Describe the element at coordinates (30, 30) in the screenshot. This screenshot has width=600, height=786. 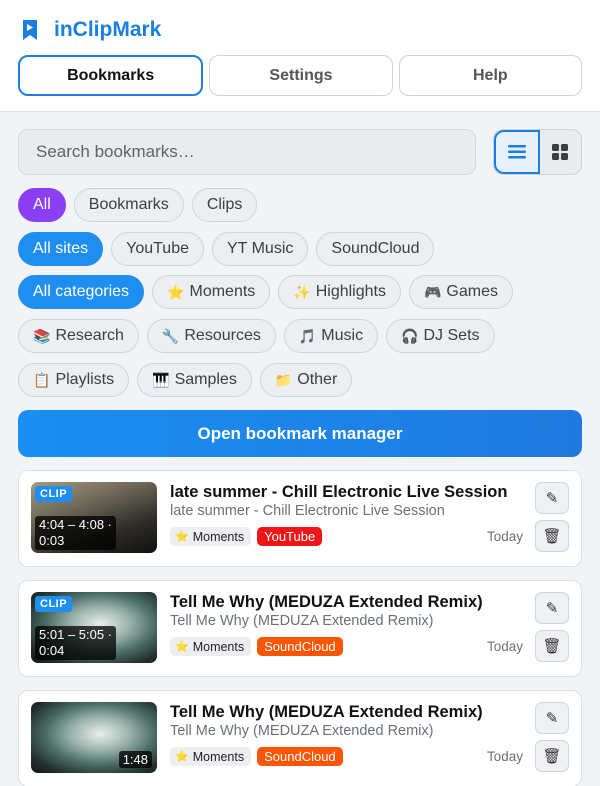
I see `bookmark-icon` at that location.